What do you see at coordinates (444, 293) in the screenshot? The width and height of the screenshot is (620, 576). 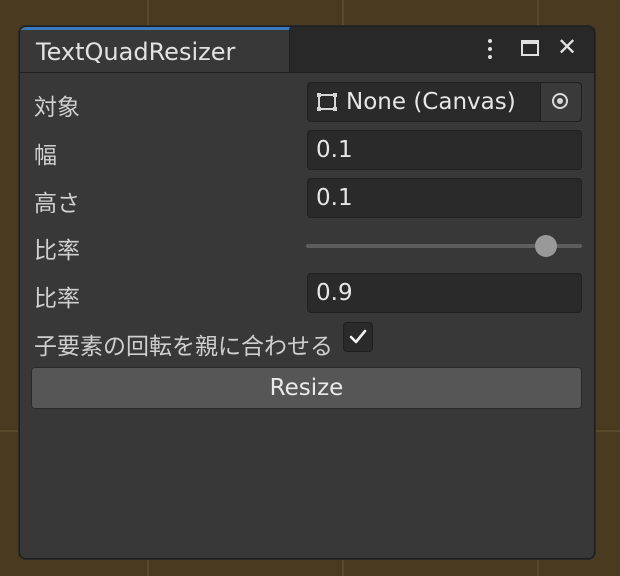 I see `ratio-input: 0.9` at bounding box center [444, 293].